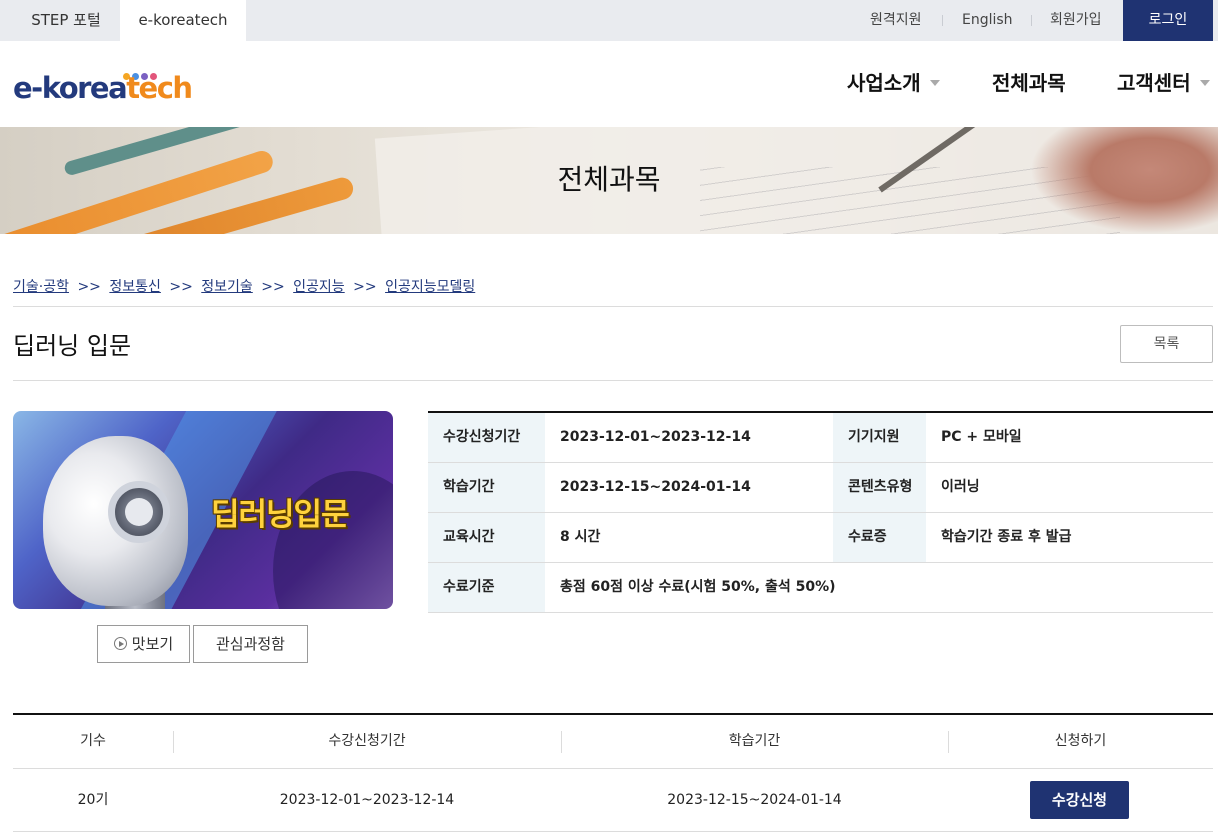 The width and height of the screenshot is (1218, 839). What do you see at coordinates (486, 487) in the screenshot?
I see `info-label: 학습기간` at bounding box center [486, 487].